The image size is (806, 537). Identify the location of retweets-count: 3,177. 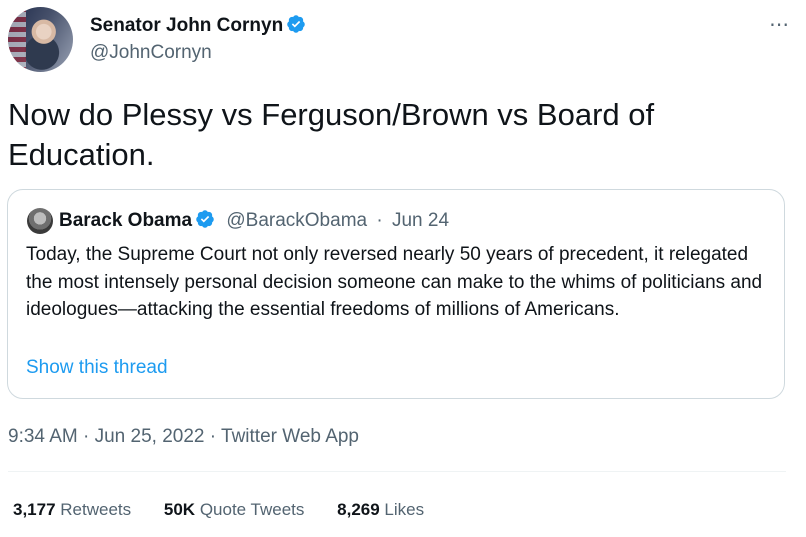
(34, 509).